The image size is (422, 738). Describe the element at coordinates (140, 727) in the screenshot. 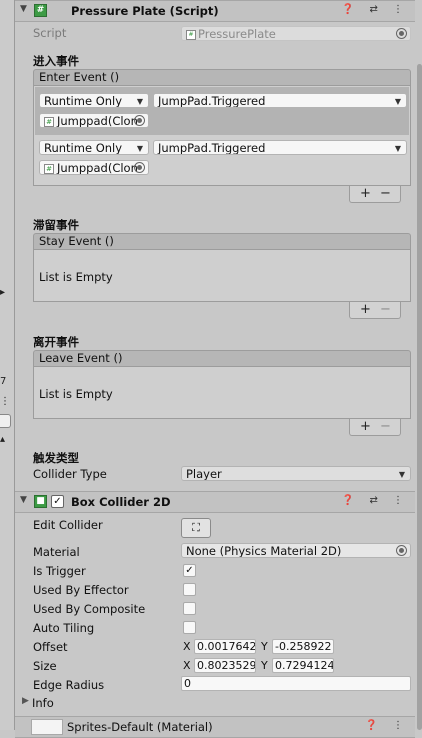

I see `component-title: Sprites-Default (Material)` at that location.